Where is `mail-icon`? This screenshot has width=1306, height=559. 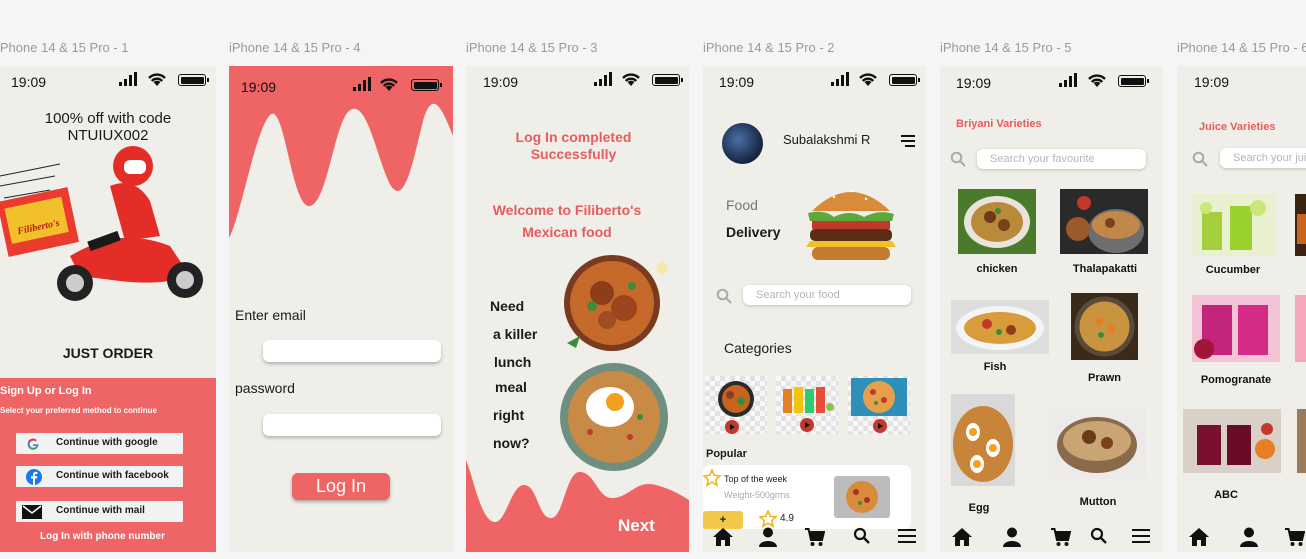
mail-icon is located at coordinates (32, 512).